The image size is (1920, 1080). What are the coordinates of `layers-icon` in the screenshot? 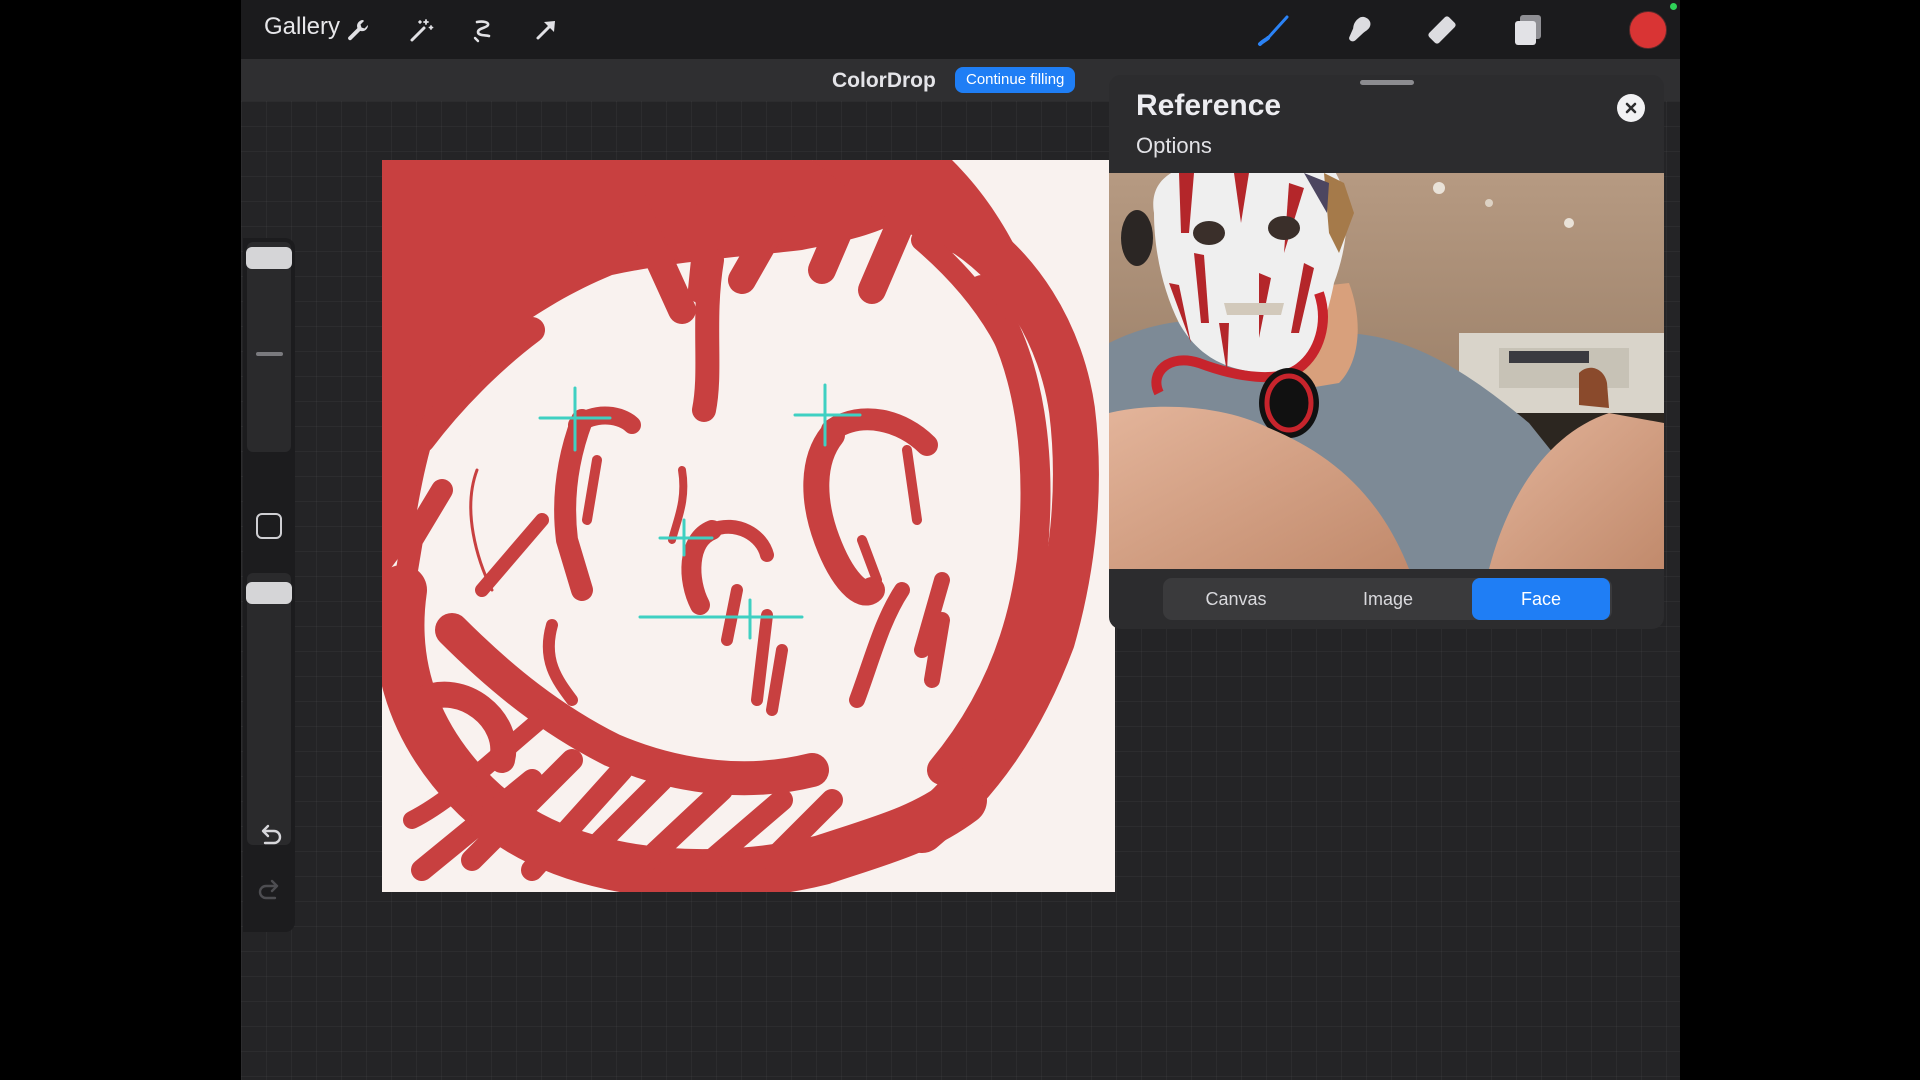 It's located at (1528, 30).